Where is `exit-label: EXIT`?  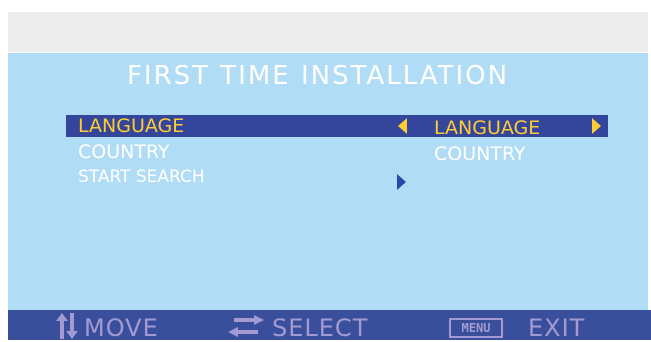
exit-label: EXIT is located at coordinates (557, 328).